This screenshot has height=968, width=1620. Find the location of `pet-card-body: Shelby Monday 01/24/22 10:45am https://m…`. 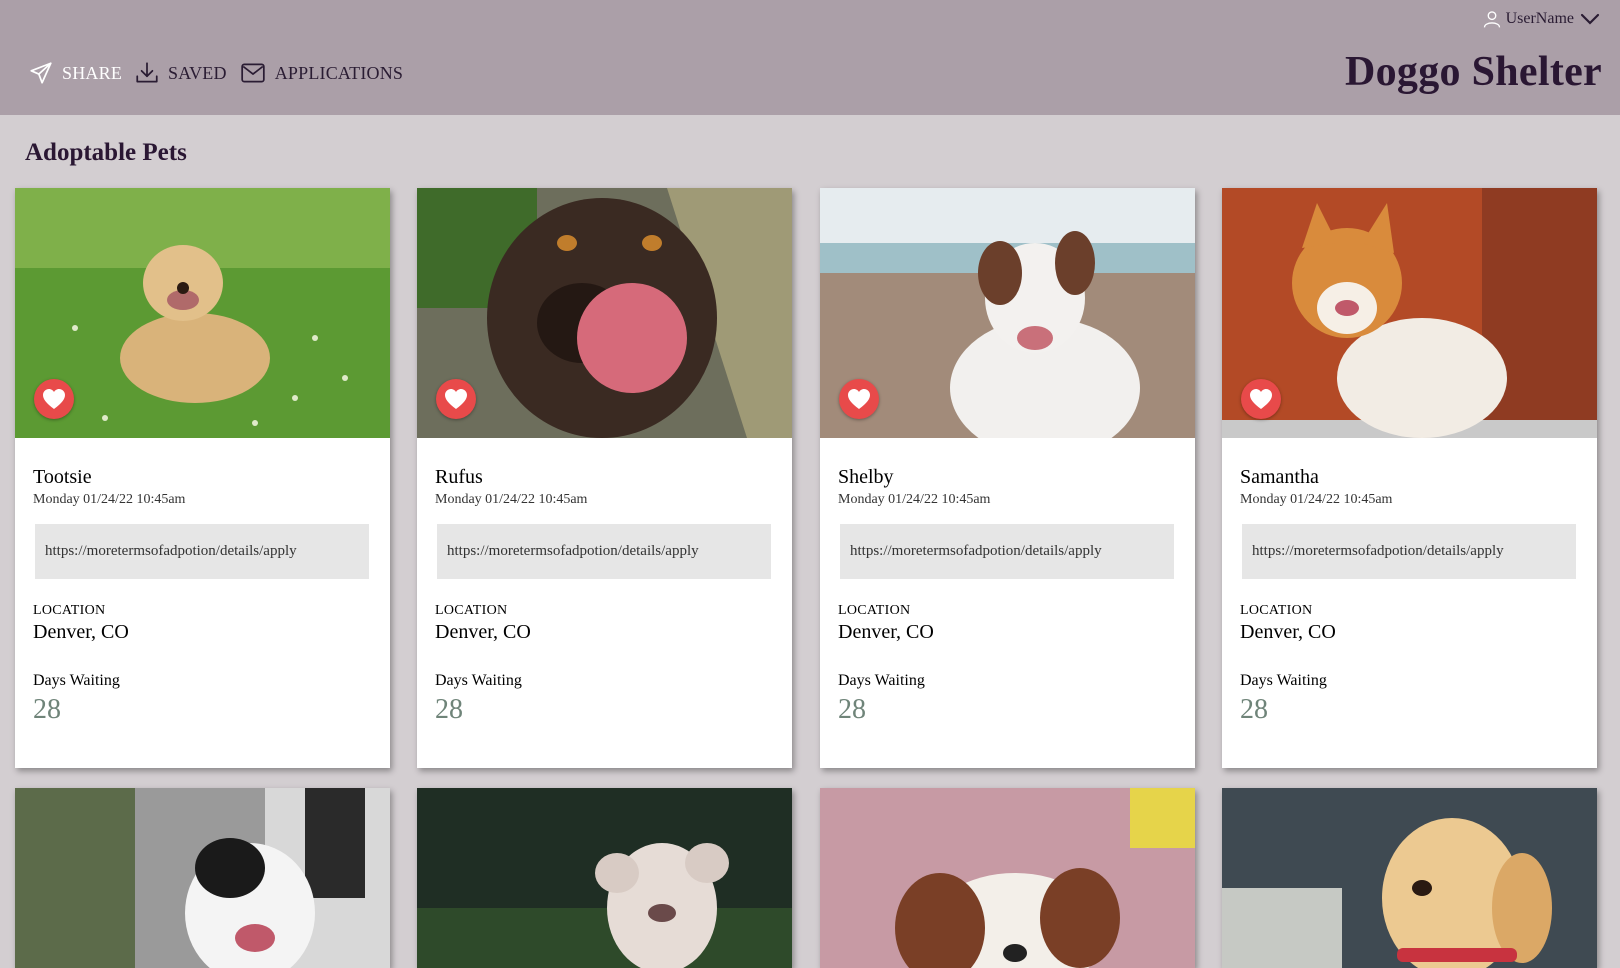

pet-card-body: Shelby Monday 01/24/22 10:45am https://m… is located at coordinates (1007, 603).